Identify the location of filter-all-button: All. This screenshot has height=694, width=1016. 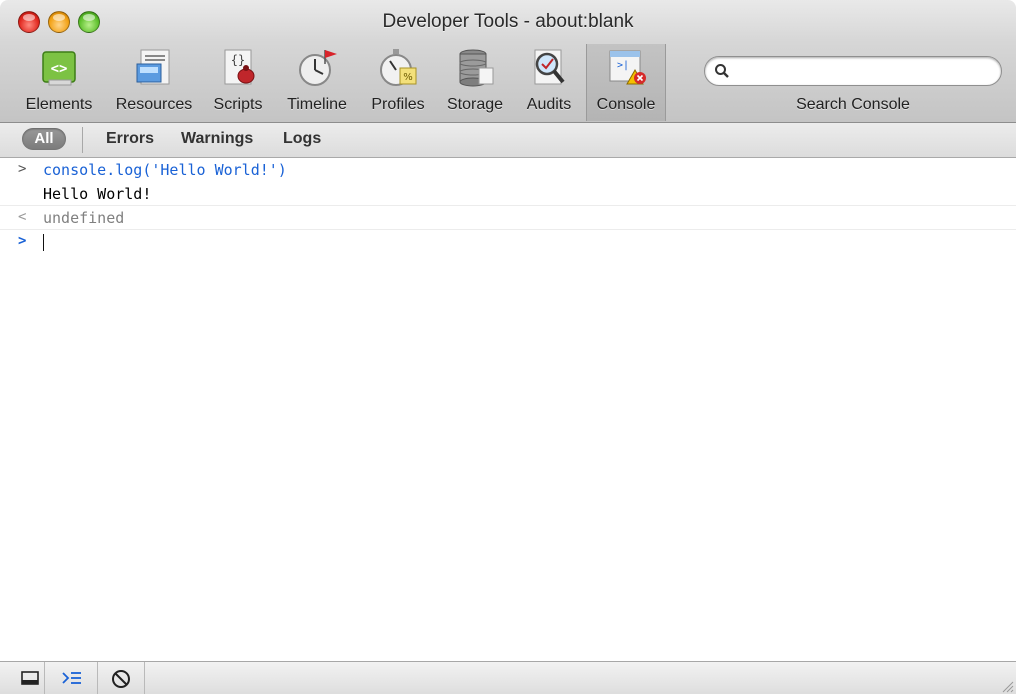
(44, 139).